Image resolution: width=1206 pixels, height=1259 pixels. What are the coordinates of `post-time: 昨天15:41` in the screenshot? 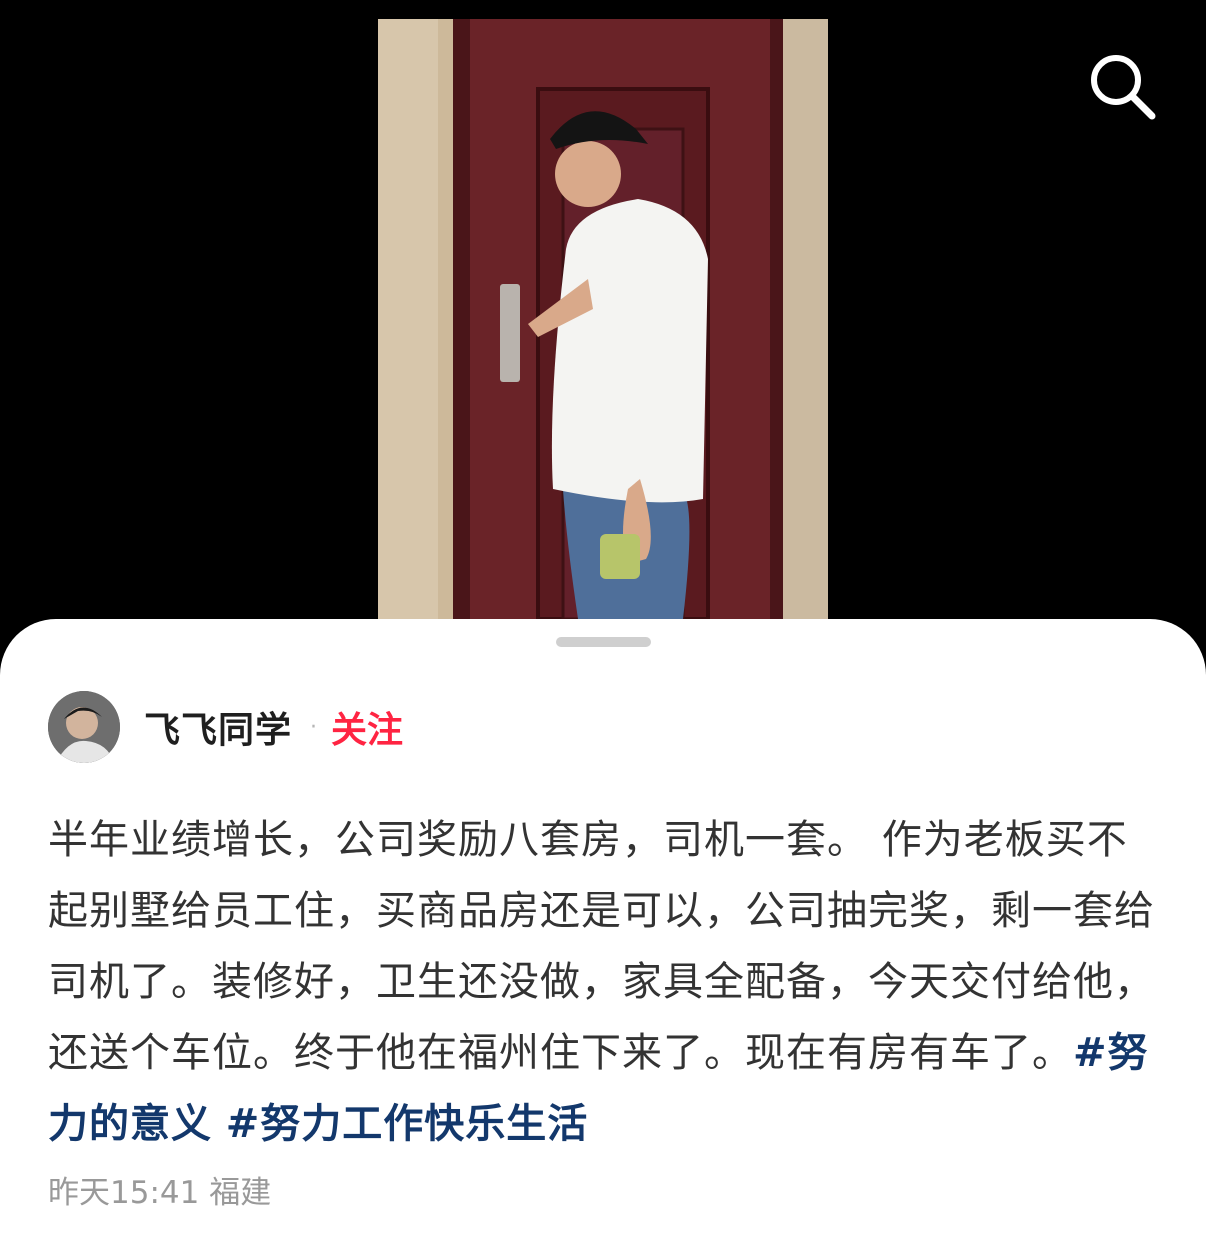 It's located at (124, 1193).